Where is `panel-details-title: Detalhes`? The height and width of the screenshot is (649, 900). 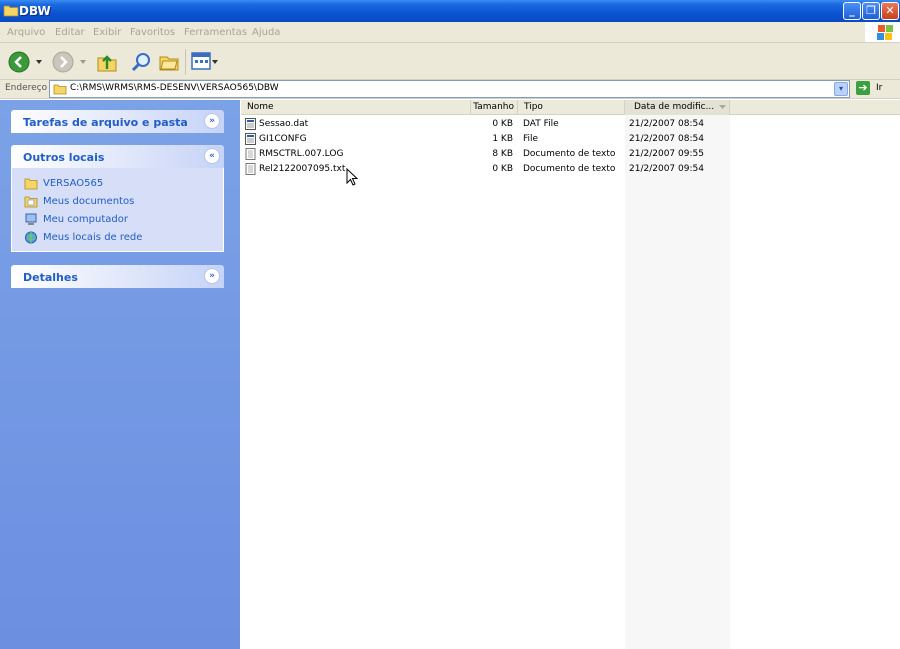 panel-details-title: Detalhes is located at coordinates (50, 277).